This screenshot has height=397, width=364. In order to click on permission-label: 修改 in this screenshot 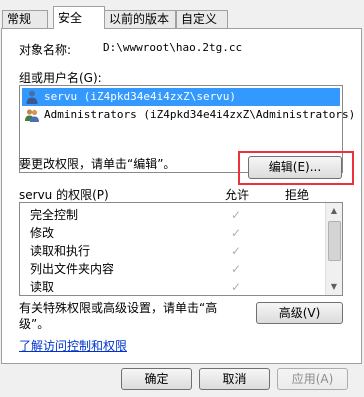, I will do `click(42, 233)`.